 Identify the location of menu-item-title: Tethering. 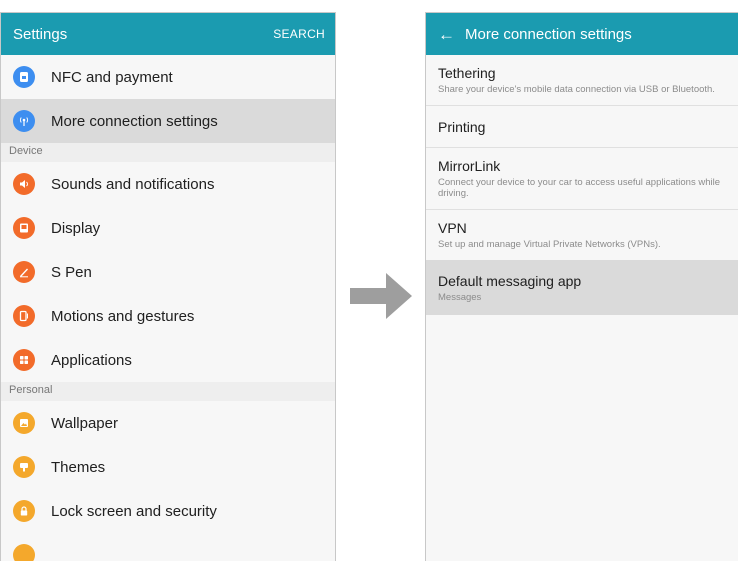
(467, 73).